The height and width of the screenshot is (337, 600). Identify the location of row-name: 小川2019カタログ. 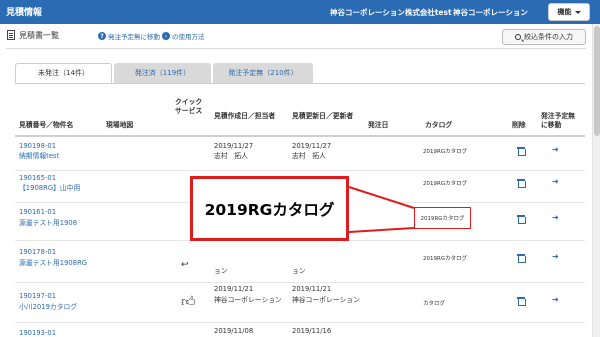
(48, 307).